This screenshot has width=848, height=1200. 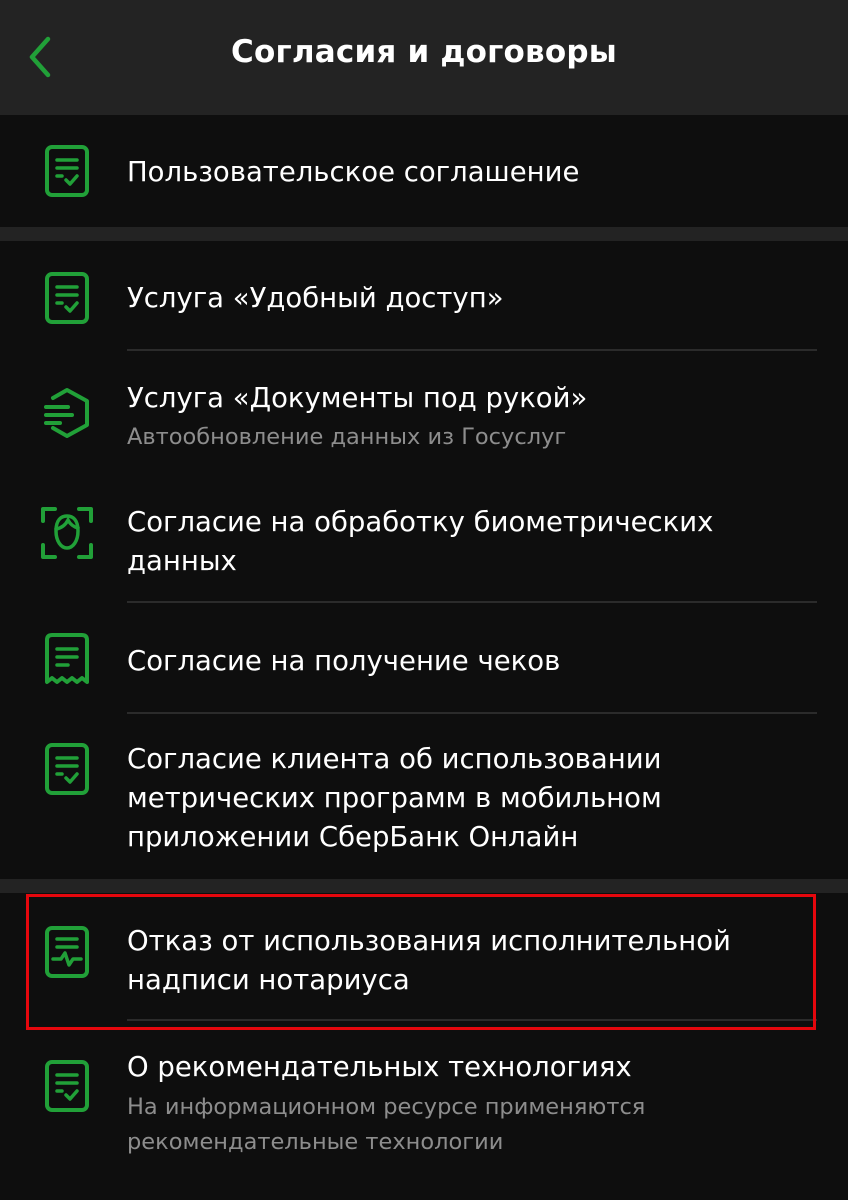 What do you see at coordinates (67, 660) in the screenshot?
I see `receipt-icon` at bounding box center [67, 660].